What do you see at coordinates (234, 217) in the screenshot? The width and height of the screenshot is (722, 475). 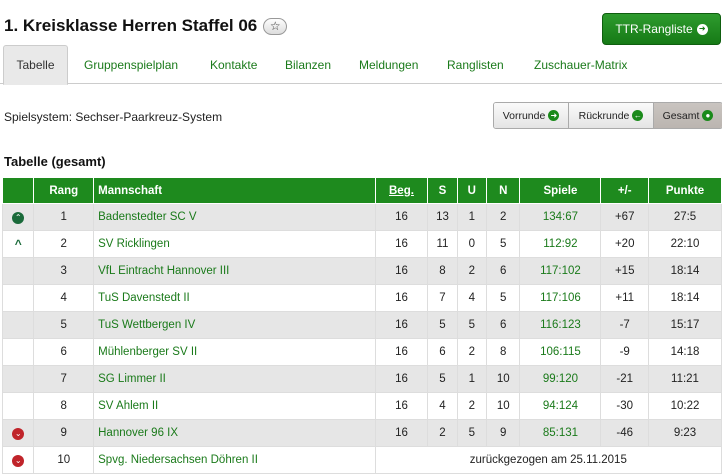 I see `team-link: Badenstedter SC V` at bounding box center [234, 217].